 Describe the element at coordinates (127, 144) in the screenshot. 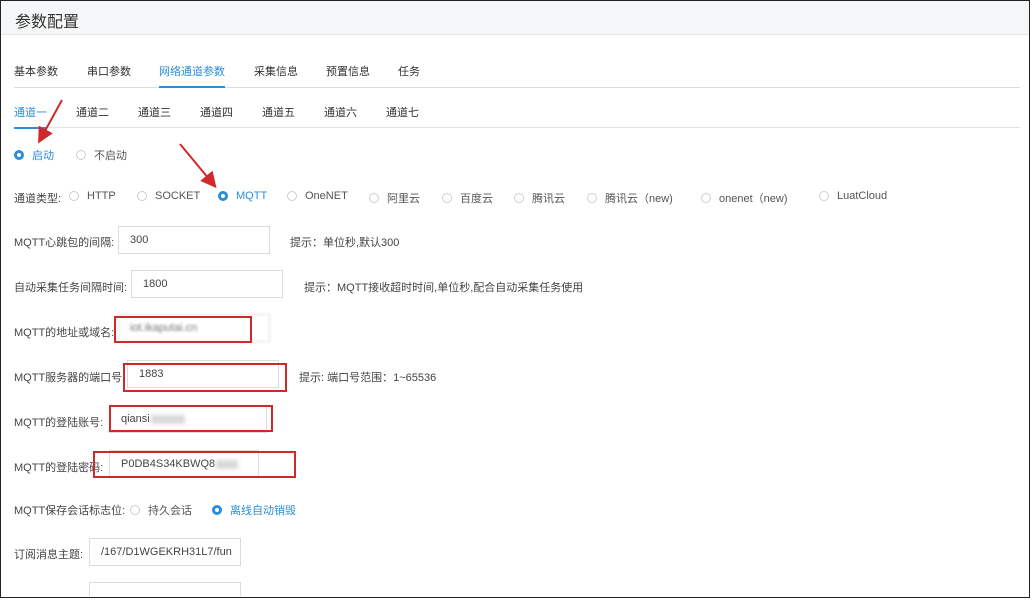

I see `annotation-arrows` at that location.